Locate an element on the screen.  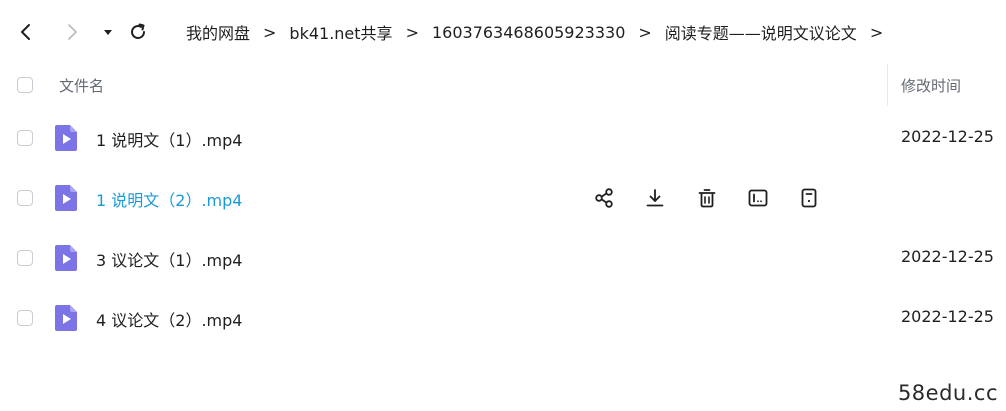
download-button is located at coordinates (655, 198).